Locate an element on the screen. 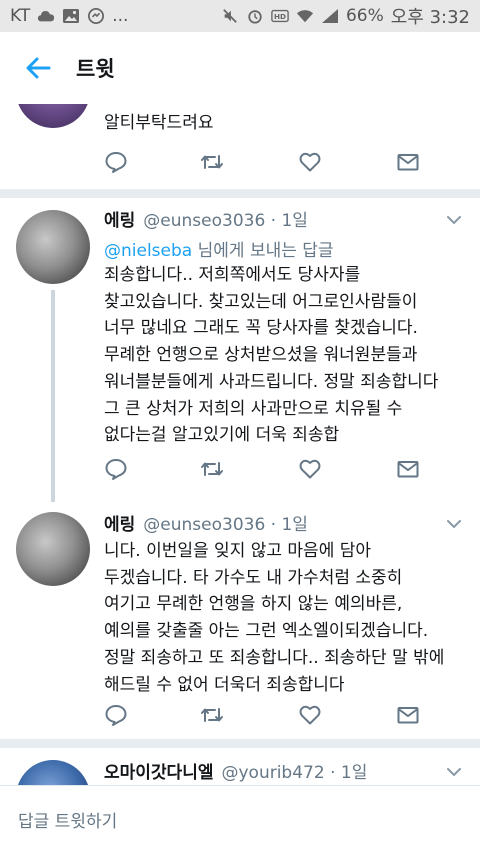 The image size is (480, 853). handle-and-time: @yourib472 · 1일 is located at coordinates (294, 773).